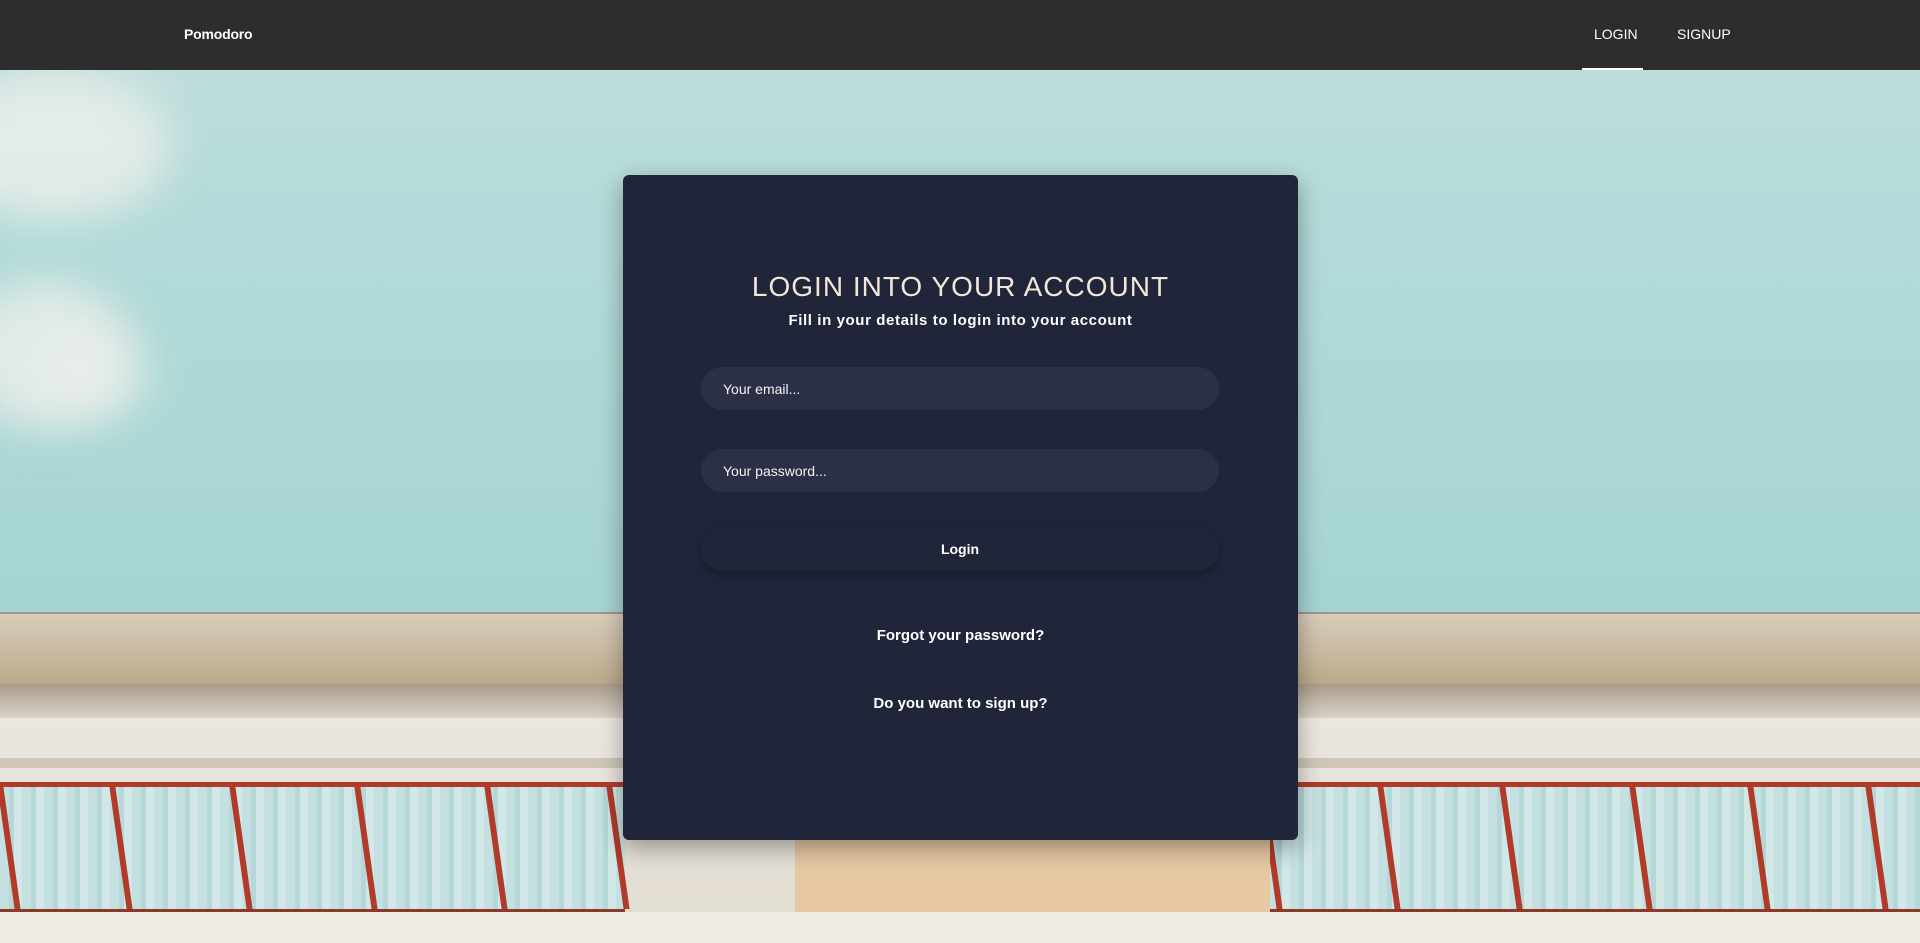 This screenshot has height=943, width=1920. Describe the element at coordinates (95, 375) in the screenshot. I see `cloud` at that location.